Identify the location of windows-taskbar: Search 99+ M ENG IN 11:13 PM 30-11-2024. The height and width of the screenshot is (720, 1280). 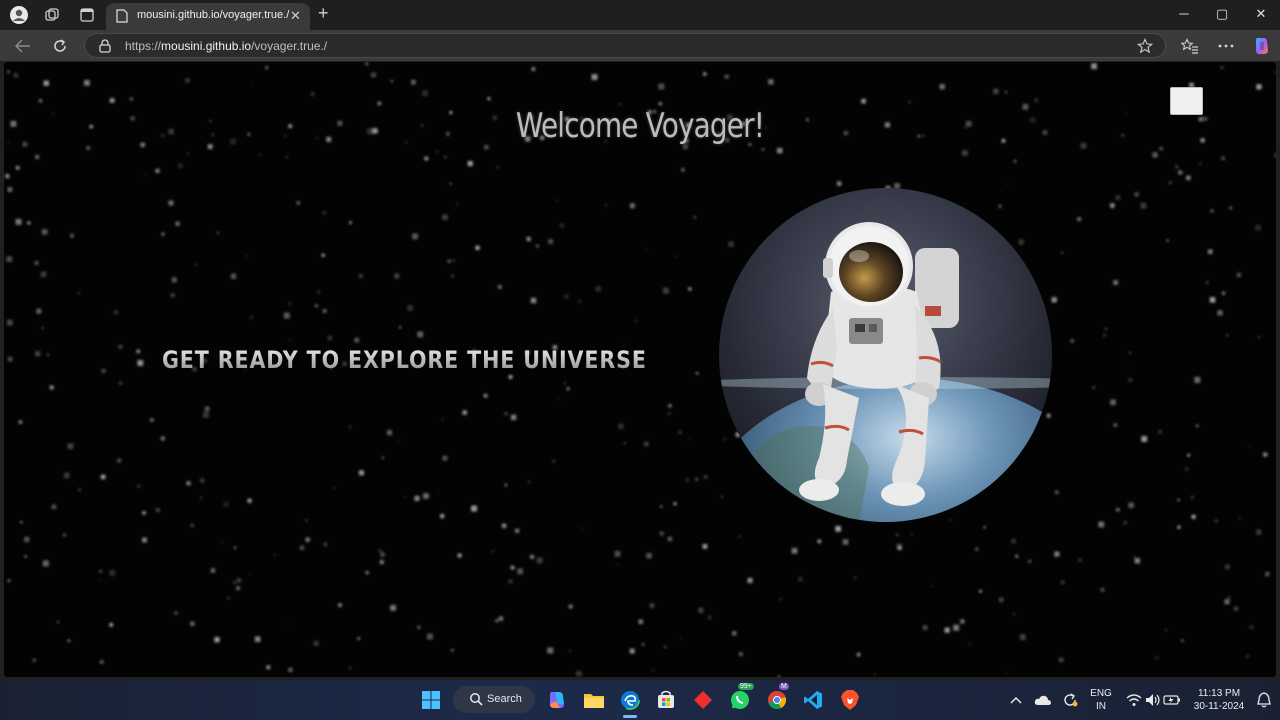
(640, 700).